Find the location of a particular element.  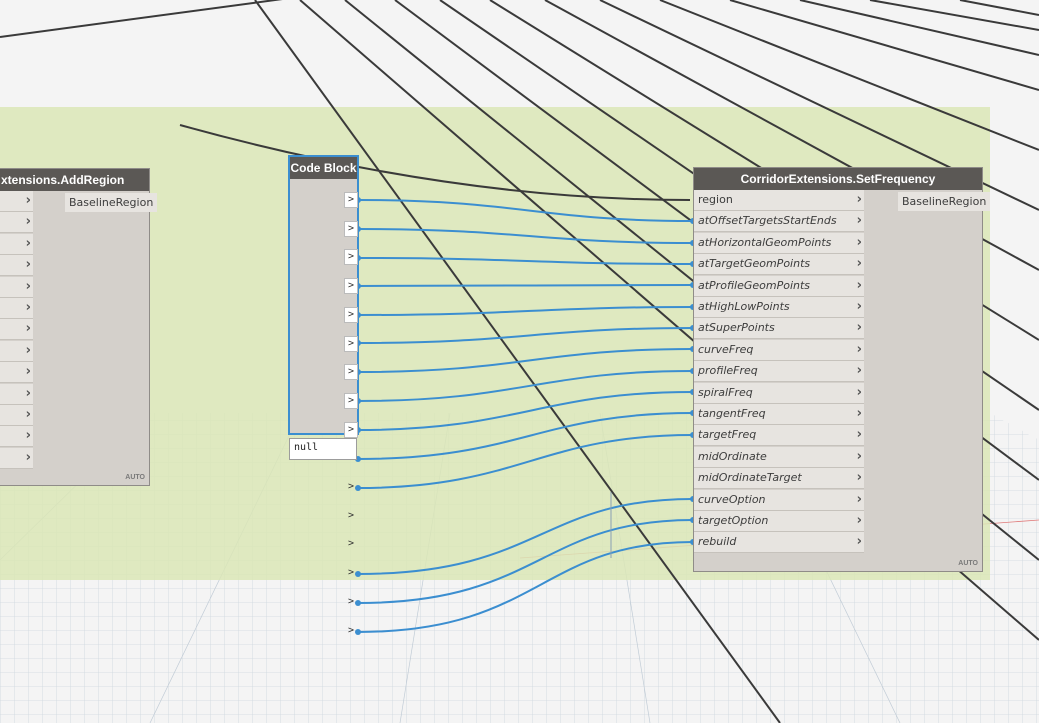

input-port-atHighLowPoints: atHighLowPoints › is located at coordinates (779, 307).